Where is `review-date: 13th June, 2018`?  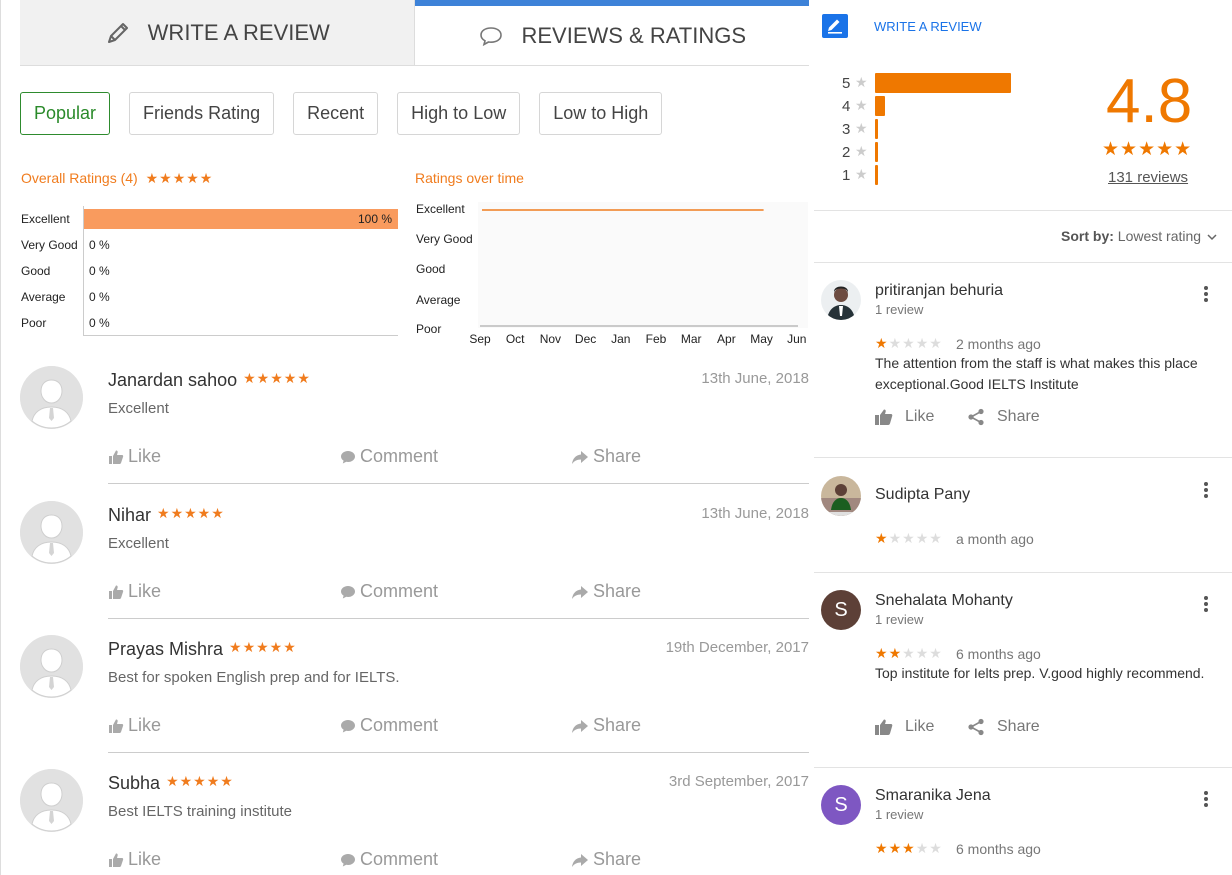 review-date: 13th June, 2018 is located at coordinates (755, 513).